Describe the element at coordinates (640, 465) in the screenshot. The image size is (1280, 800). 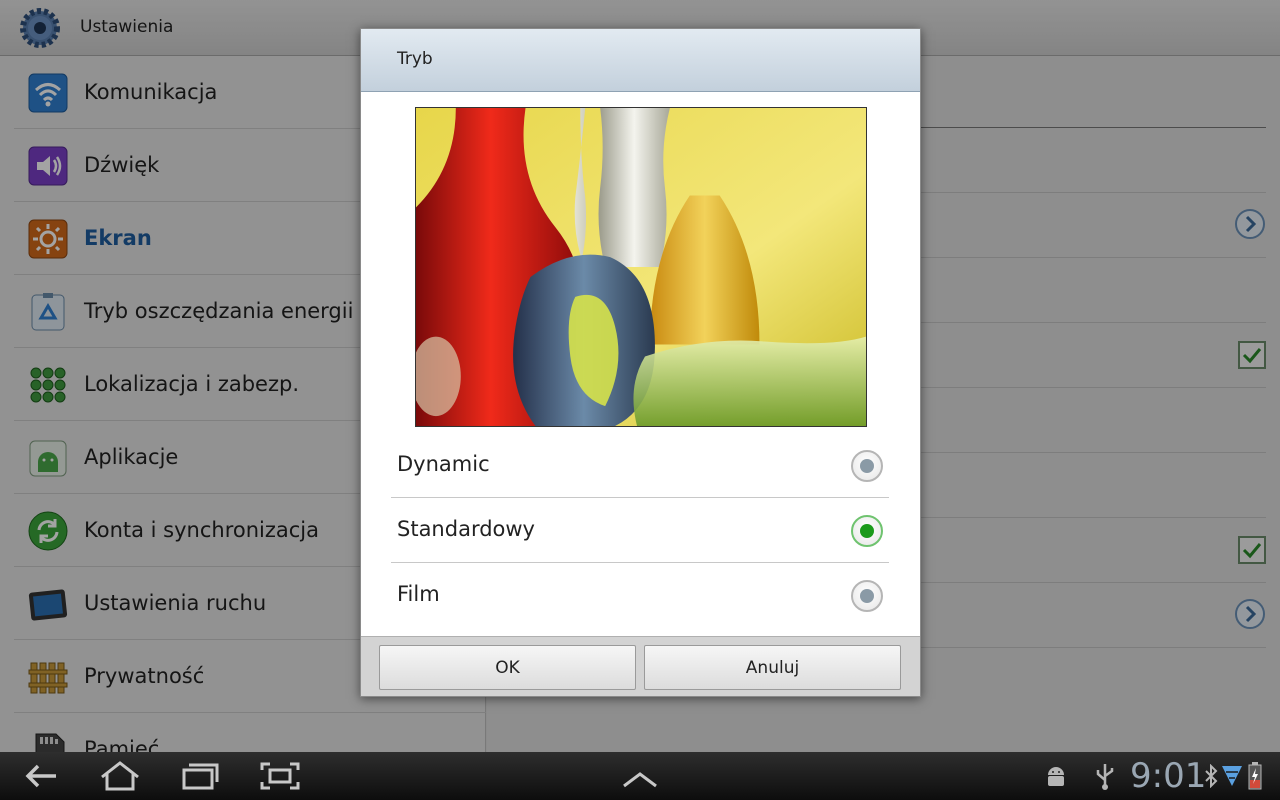
I see `mode-option-dynamic: Dynamic` at that location.